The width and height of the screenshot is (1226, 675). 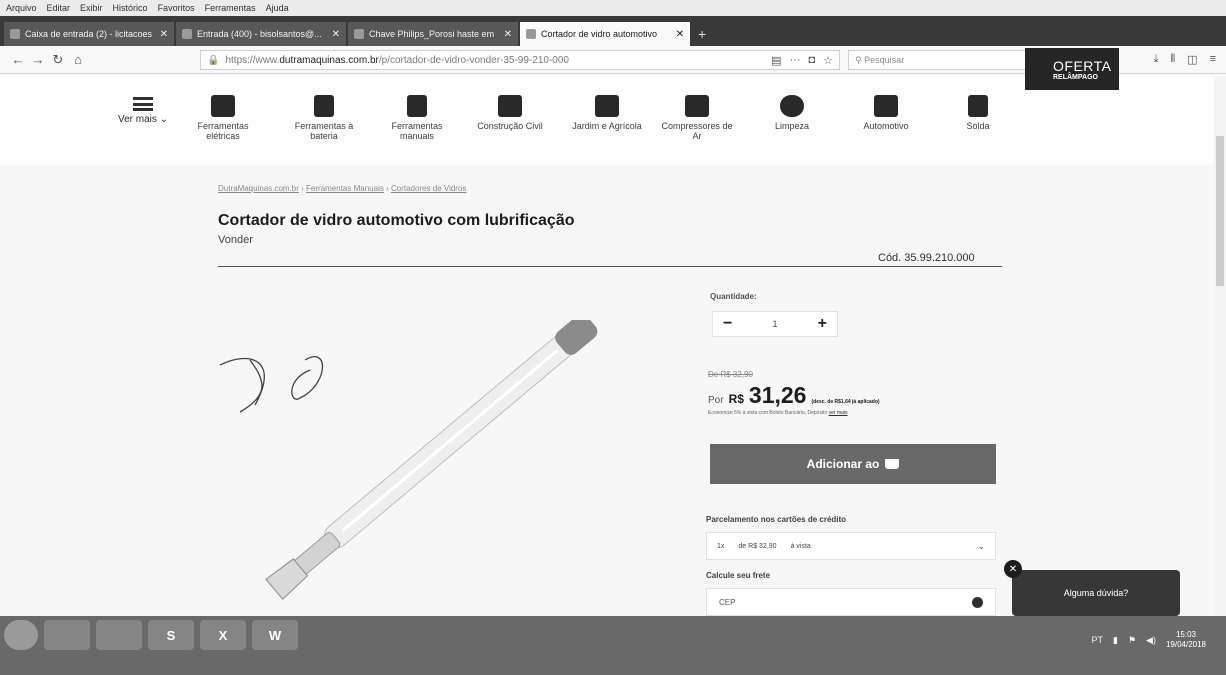 I want to click on reader-icon: ▤, so click(x=776, y=60).